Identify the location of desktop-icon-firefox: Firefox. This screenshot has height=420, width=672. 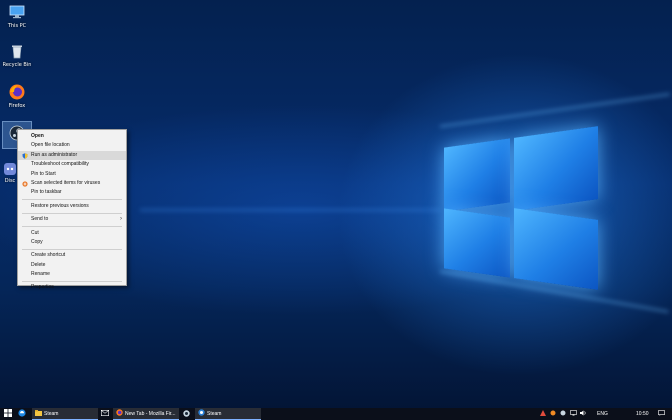
(17, 96).